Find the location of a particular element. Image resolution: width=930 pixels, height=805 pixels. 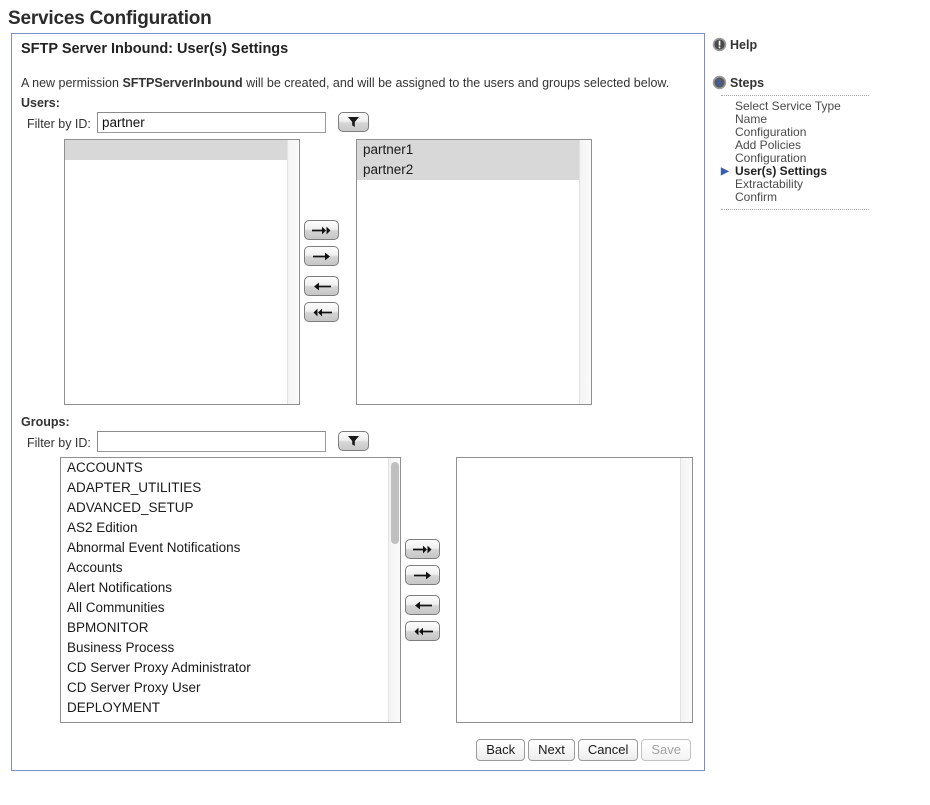

description-prefix: A new permission is located at coordinates (72, 83).